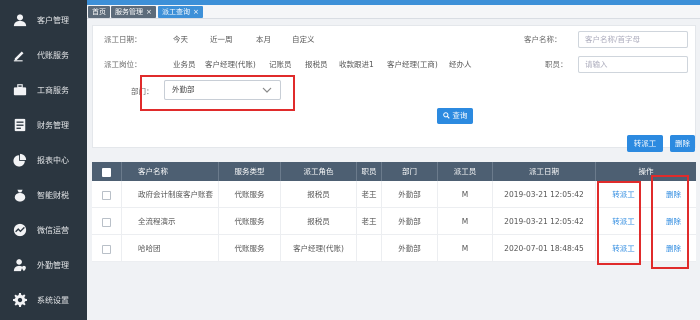 This screenshot has height=320, width=700. What do you see at coordinates (369, 248) in the screenshot?
I see `cell-staff` at bounding box center [369, 248].